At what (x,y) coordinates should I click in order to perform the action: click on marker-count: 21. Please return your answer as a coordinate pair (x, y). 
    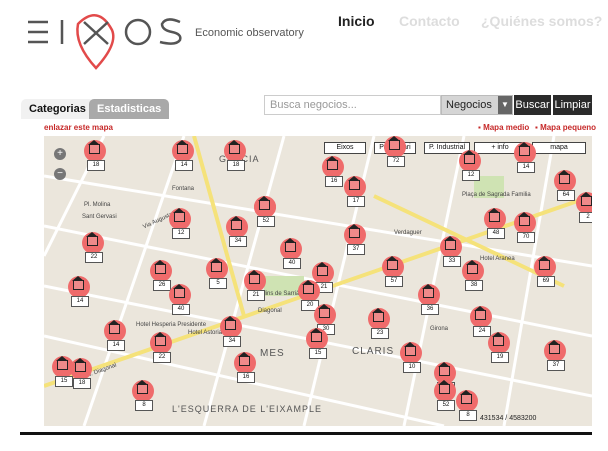
    Looking at the image, I should click on (256, 295).